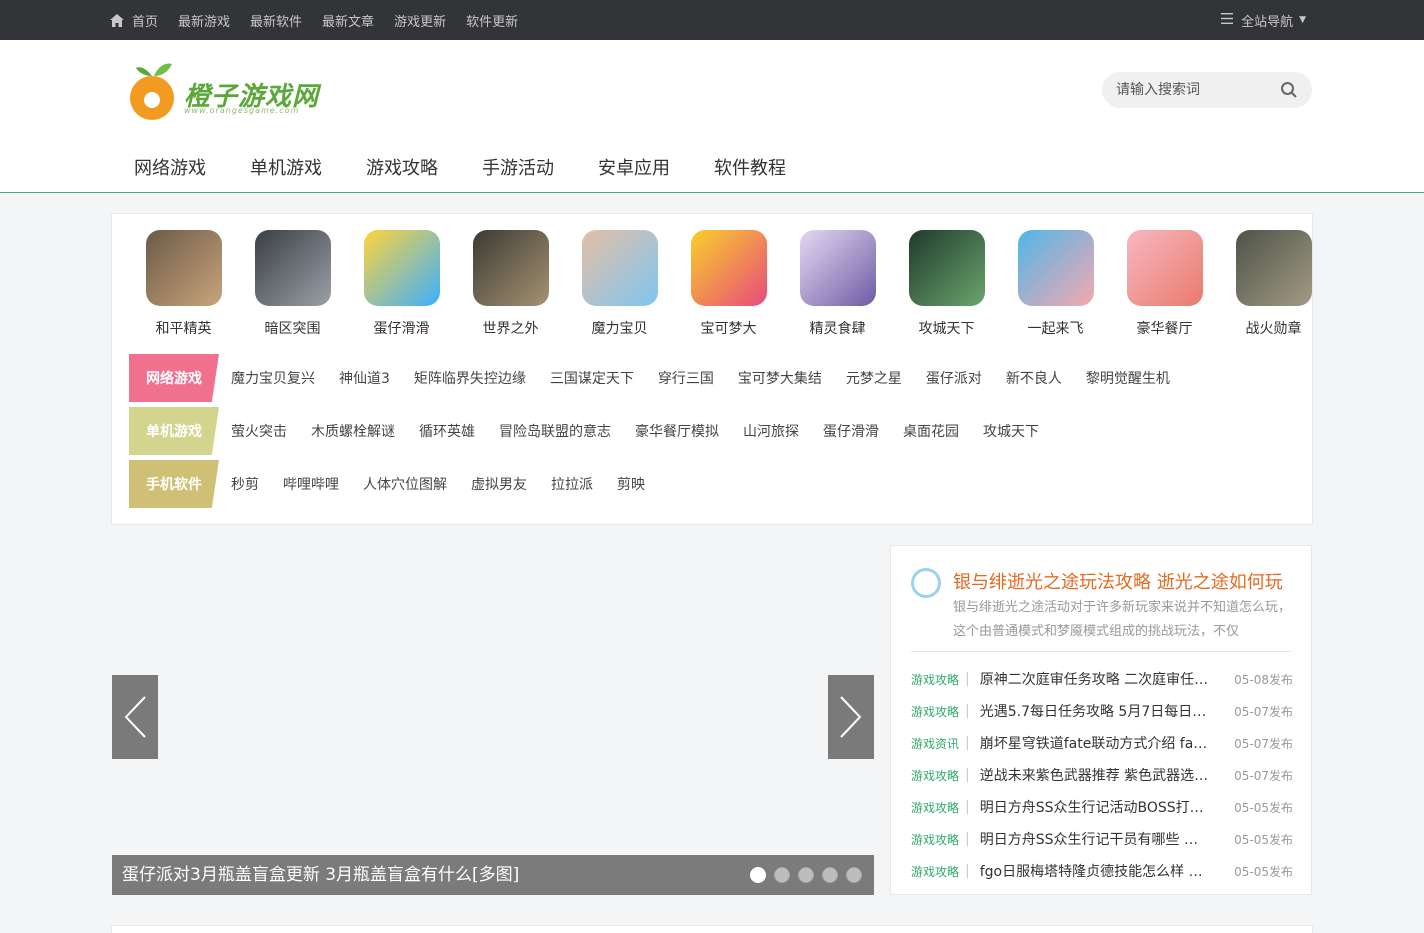  What do you see at coordinates (750, 167) in the screenshot?
I see `main-nav-tutorials: 软件教程` at bounding box center [750, 167].